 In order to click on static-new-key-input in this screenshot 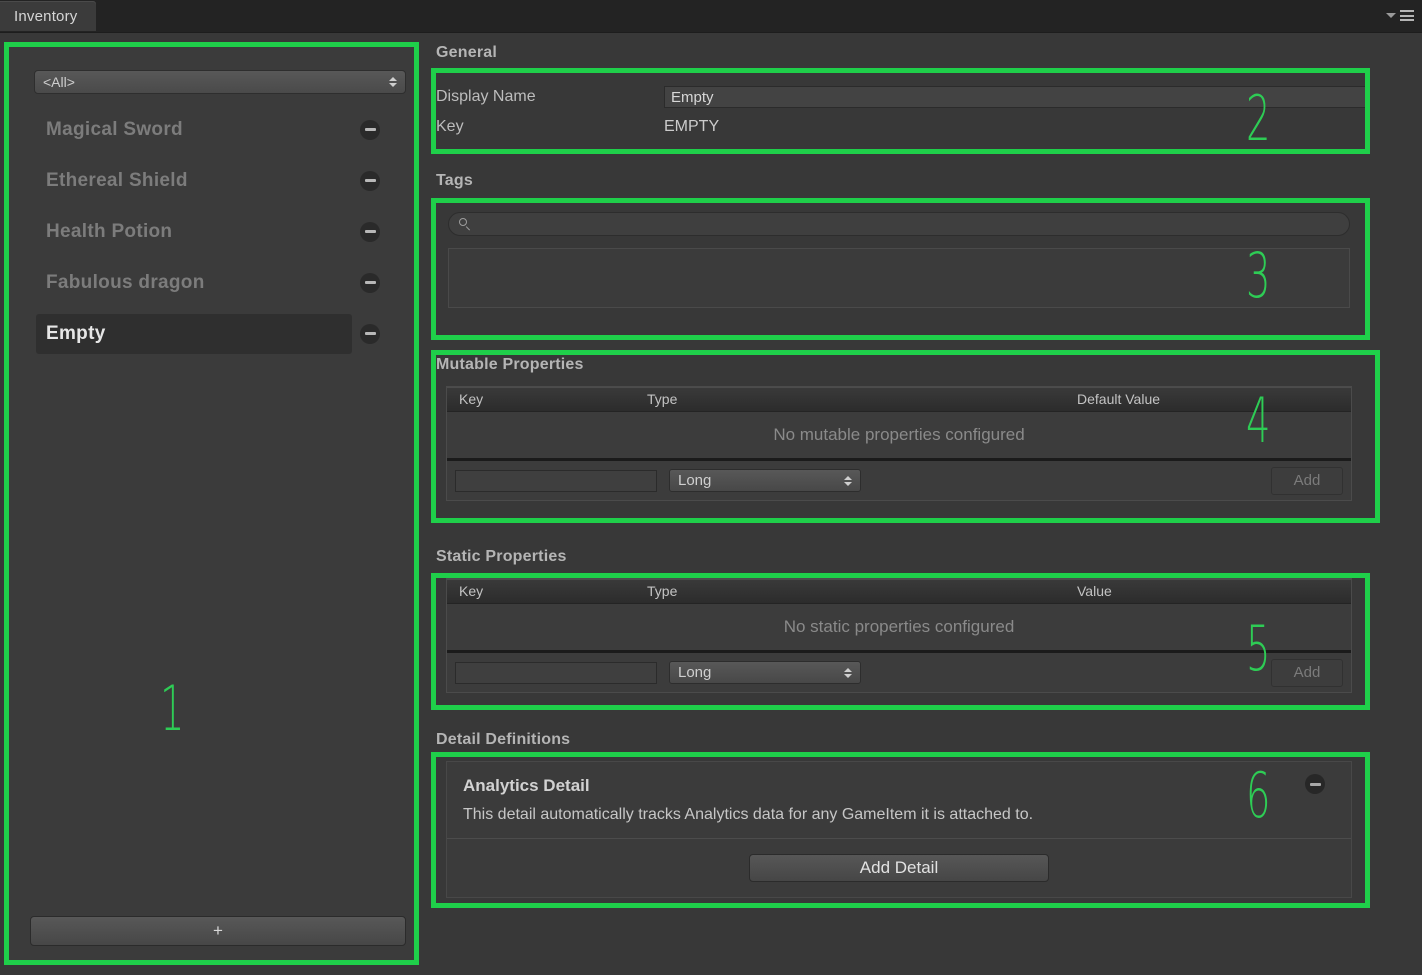, I will do `click(556, 672)`.